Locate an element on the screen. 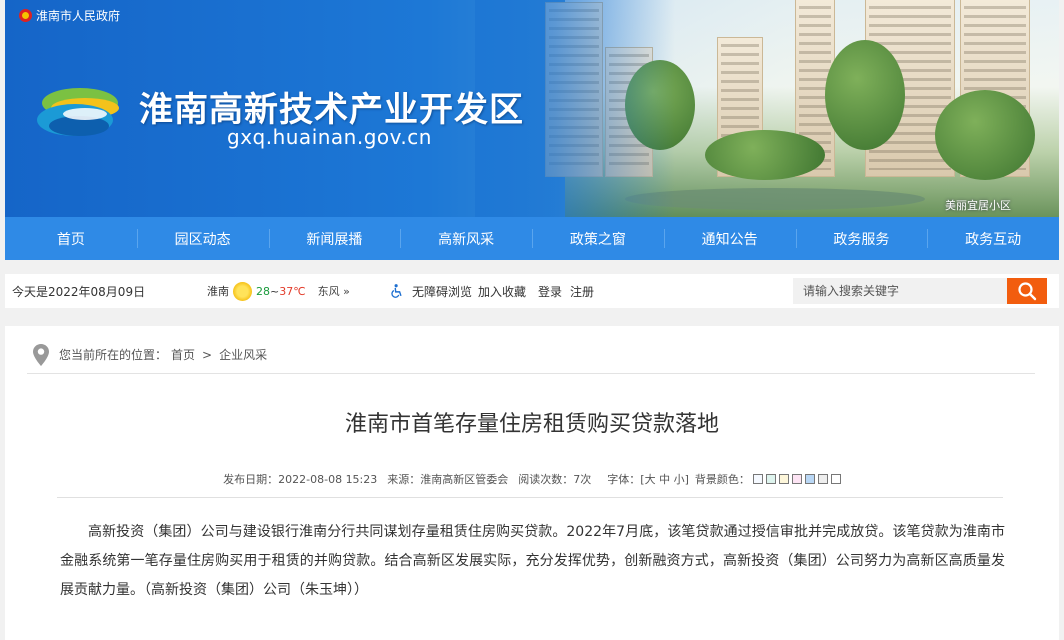 Image resolution: width=1064 pixels, height=640 pixels. font-size-end: ] is located at coordinates (686, 479).